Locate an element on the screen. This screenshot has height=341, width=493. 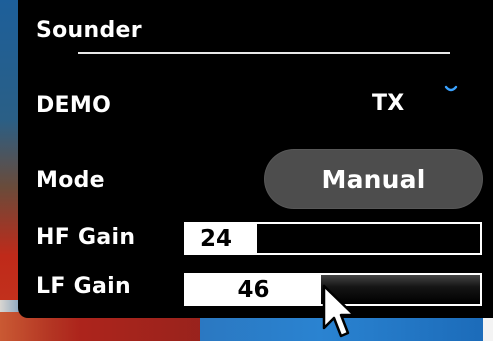
mode-label: Mode is located at coordinates (70, 180).